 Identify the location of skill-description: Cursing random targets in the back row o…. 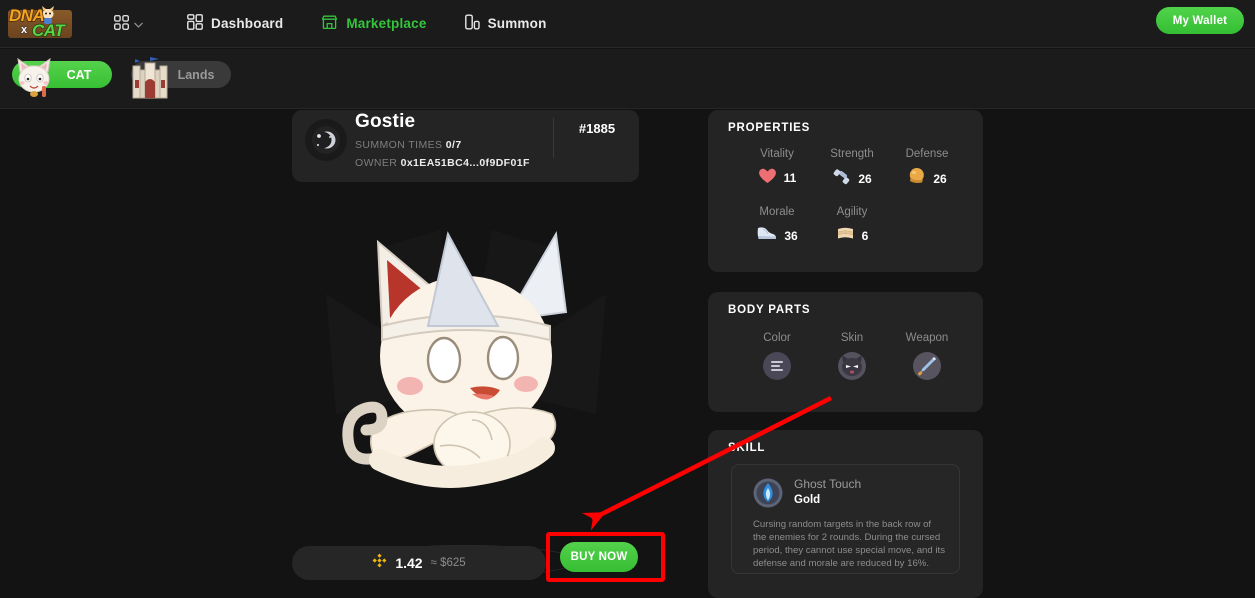
(849, 544).